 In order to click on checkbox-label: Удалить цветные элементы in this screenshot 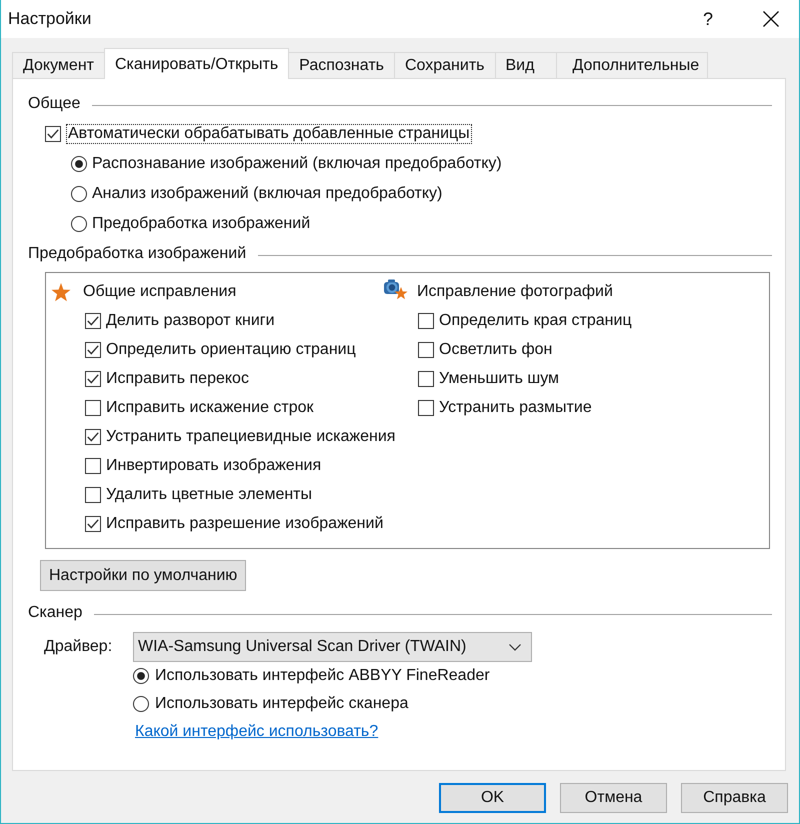, I will do `click(209, 495)`.